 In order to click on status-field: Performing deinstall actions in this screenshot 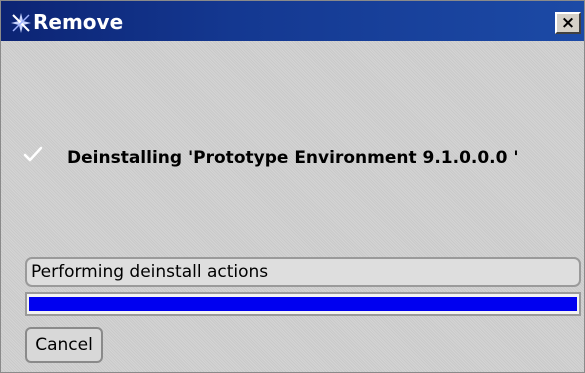, I will do `click(303, 272)`.